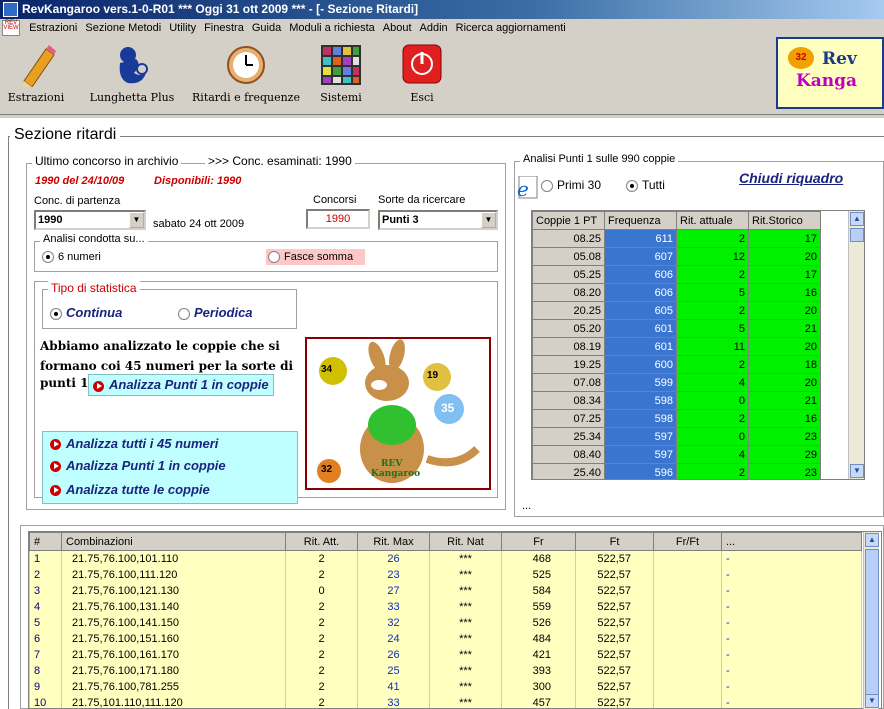  Describe the element at coordinates (445, 670) in the screenshot. I see `table-row: 8 21.75,76.100,171.180 2 25 *** 393 522,57 -` at that location.